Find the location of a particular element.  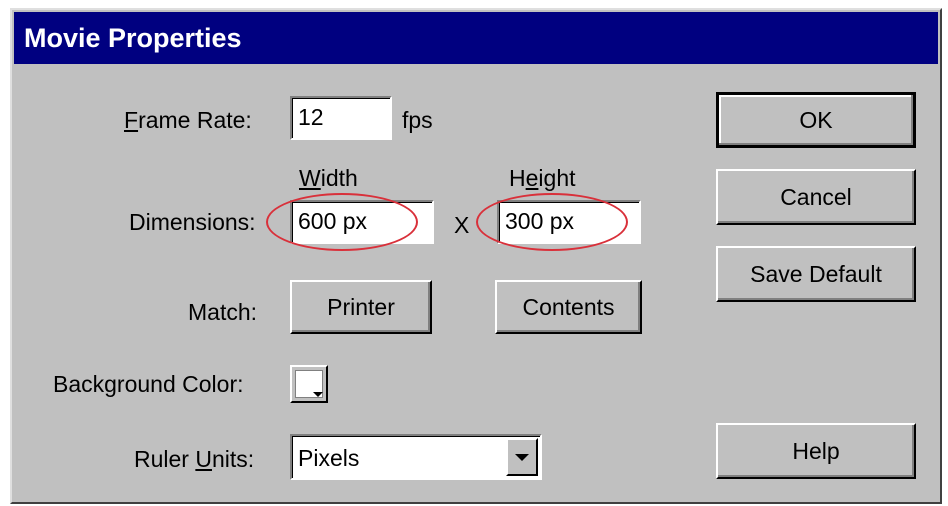

swatch-dropdown-arrow-icon is located at coordinates (318, 394).